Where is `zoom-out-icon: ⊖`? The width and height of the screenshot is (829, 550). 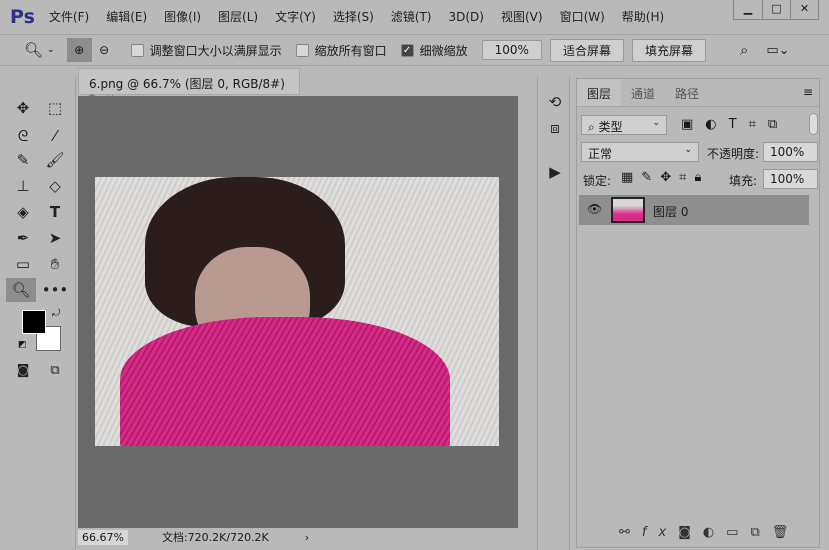 zoom-out-icon: ⊖ is located at coordinates (104, 50).